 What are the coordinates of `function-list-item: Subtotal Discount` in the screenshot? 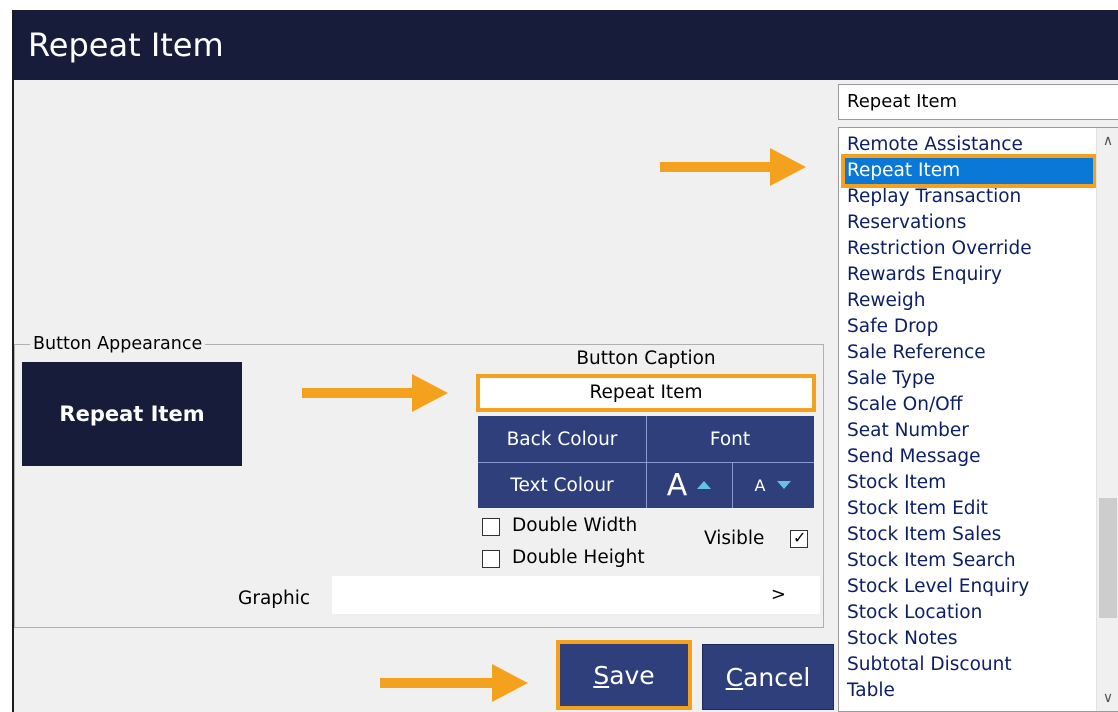 It's located at (969, 665).